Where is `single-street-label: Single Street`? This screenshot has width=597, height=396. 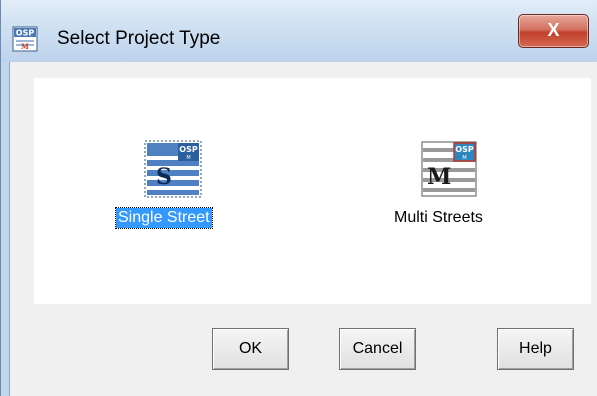
single-street-label: Single Street is located at coordinates (164, 218).